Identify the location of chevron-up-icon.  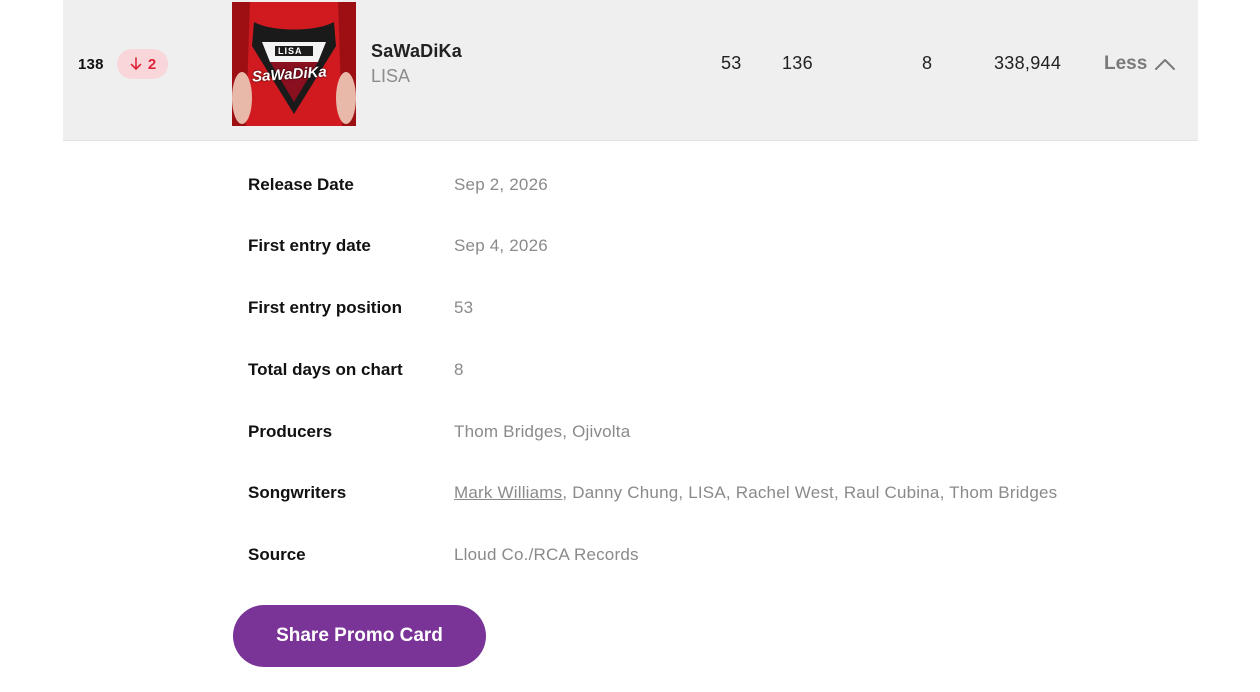
(1165, 64).